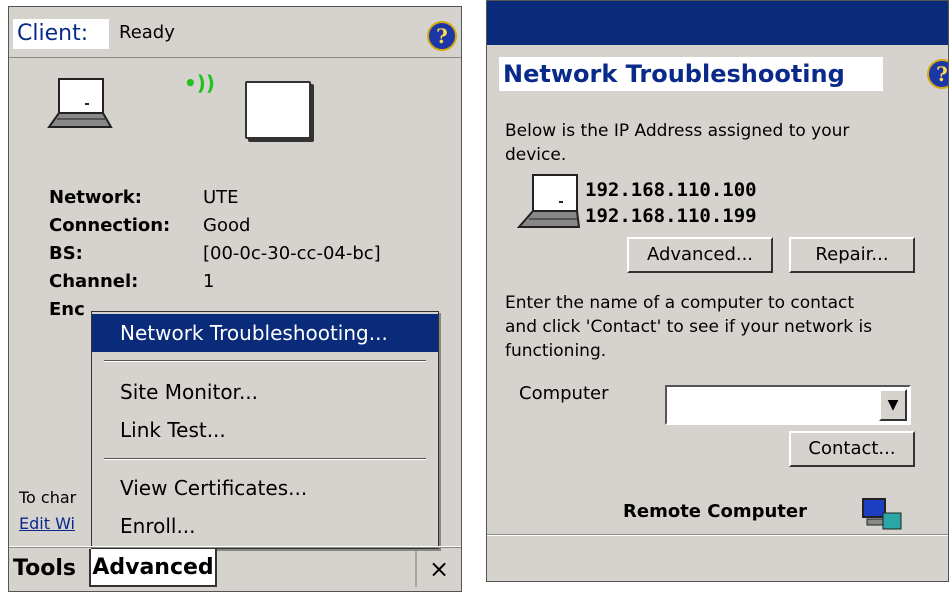  What do you see at coordinates (44, 568) in the screenshot?
I see `menu-tools: Tools` at bounding box center [44, 568].